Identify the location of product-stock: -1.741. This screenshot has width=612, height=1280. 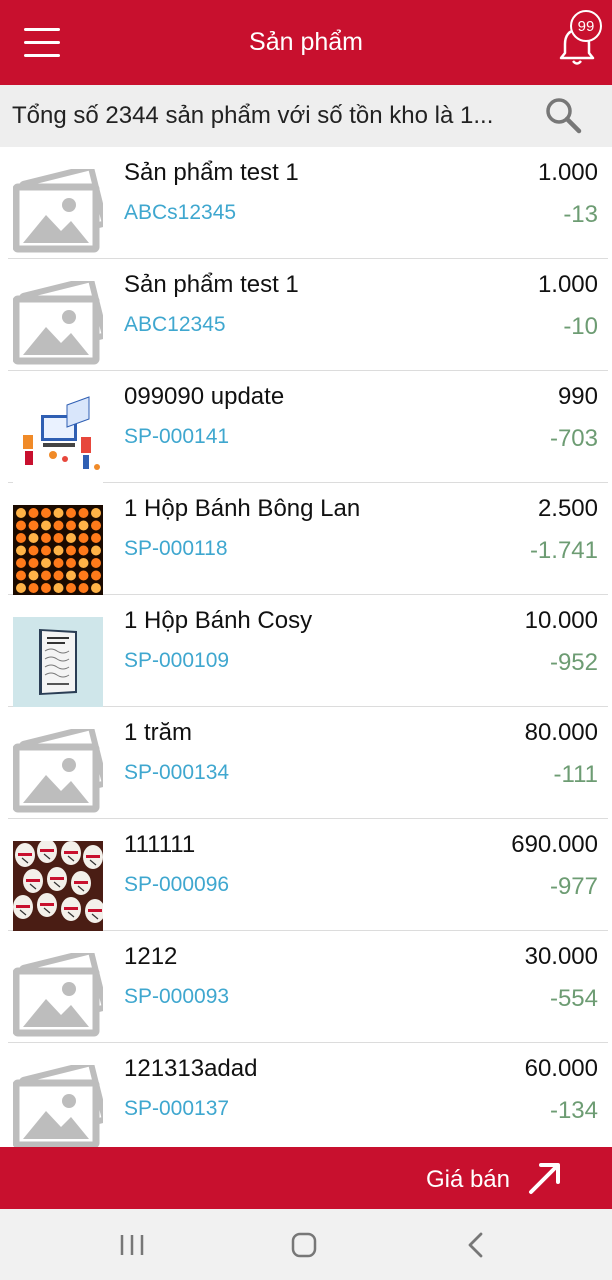
(563, 550).